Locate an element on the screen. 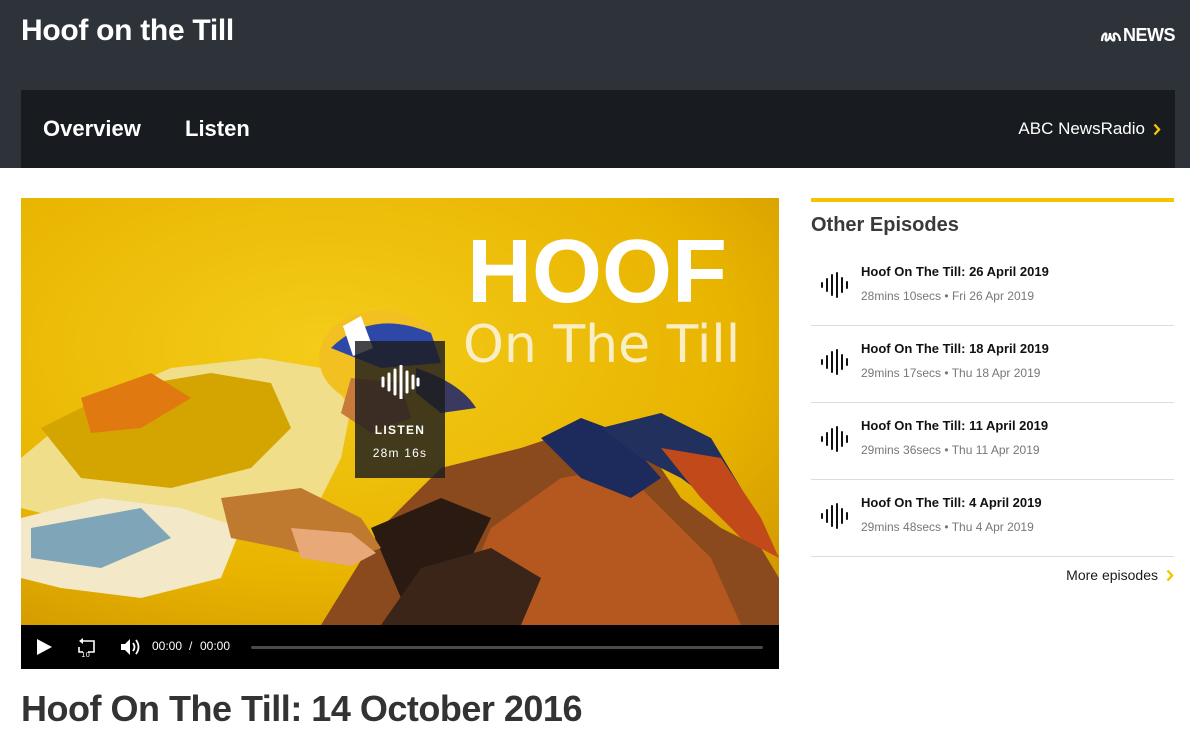  tab-listen: Listen is located at coordinates (217, 129).